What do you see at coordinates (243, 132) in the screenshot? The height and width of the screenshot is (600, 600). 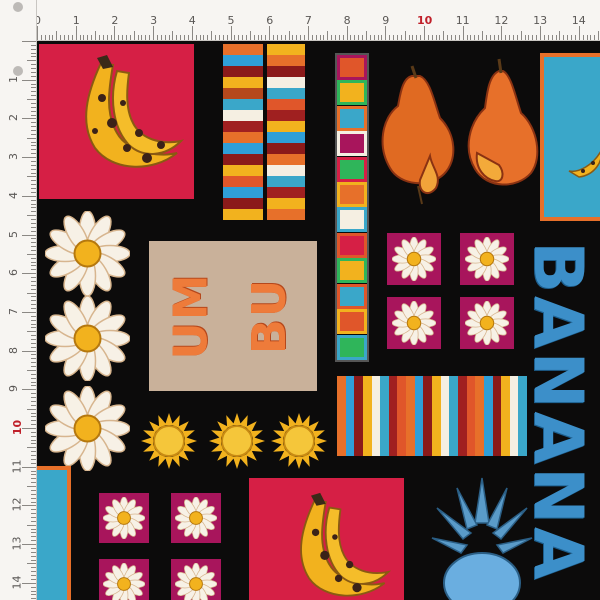 I see `stripe-strip` at bounding box center [243, 132].